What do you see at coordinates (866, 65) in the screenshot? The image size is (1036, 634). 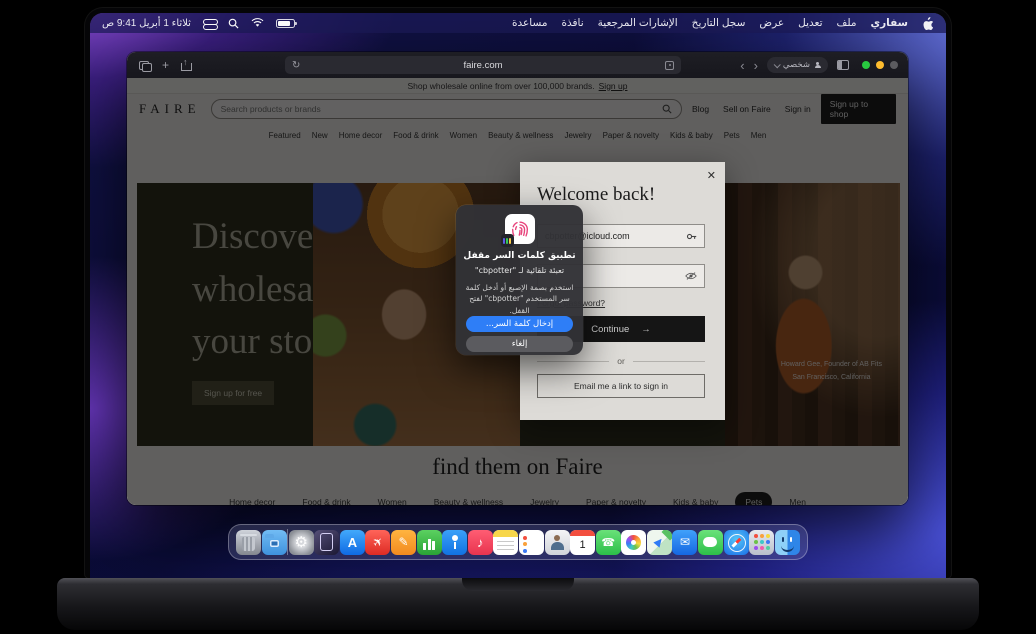 I see `window-zoom-button` at bounding box center [866, 65].